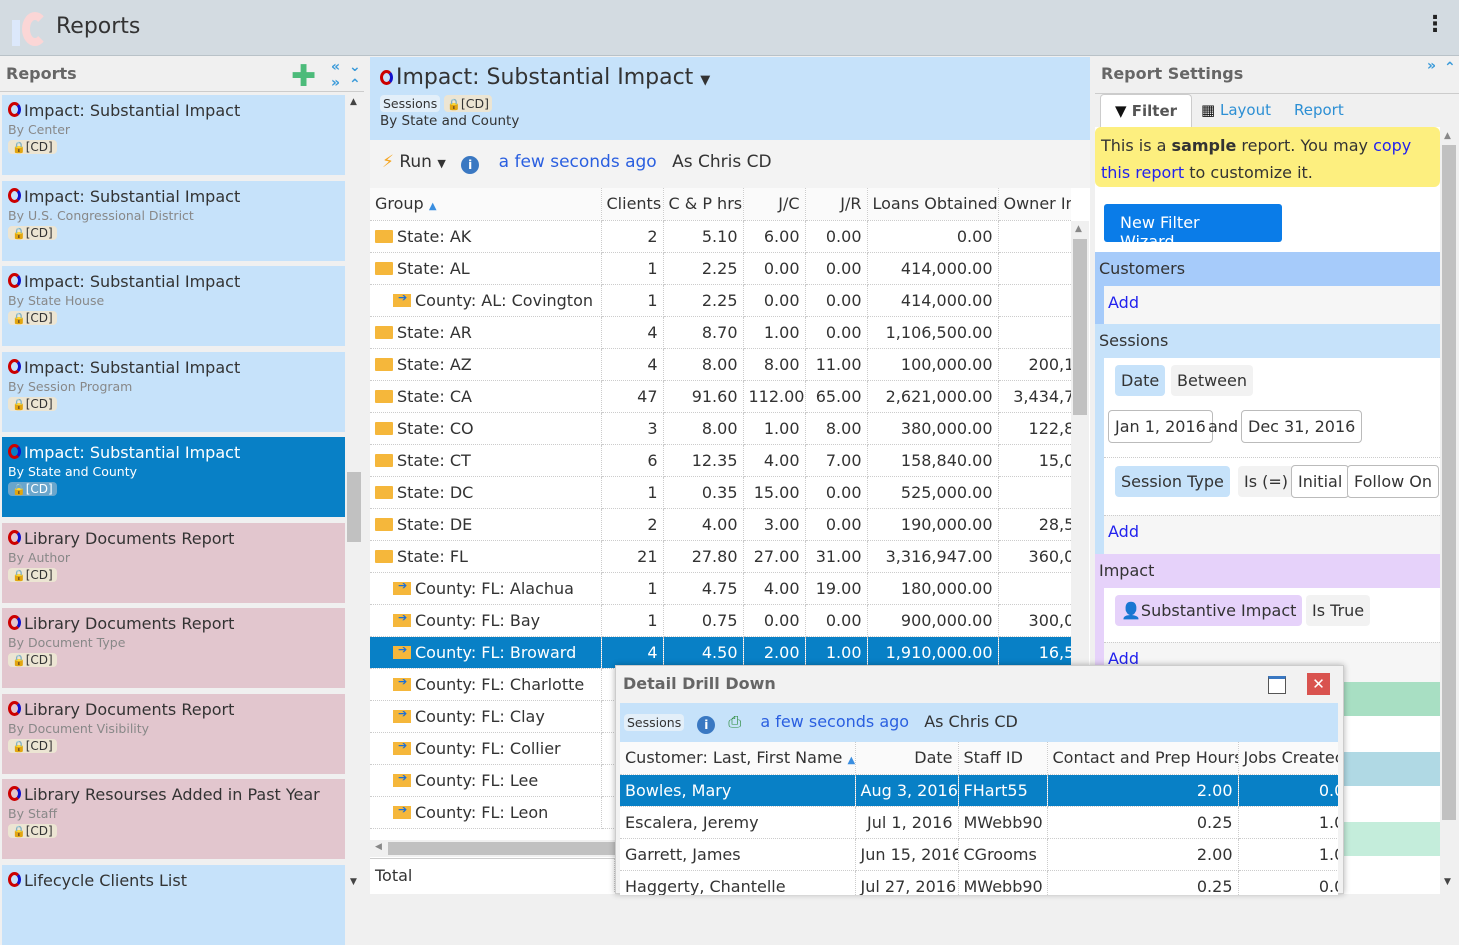 The width and height of the screenshot is (1459, 945). Describe the element at coordinates (335, 83) in the screenshot. I see `expand-right-icon: »` at that location.